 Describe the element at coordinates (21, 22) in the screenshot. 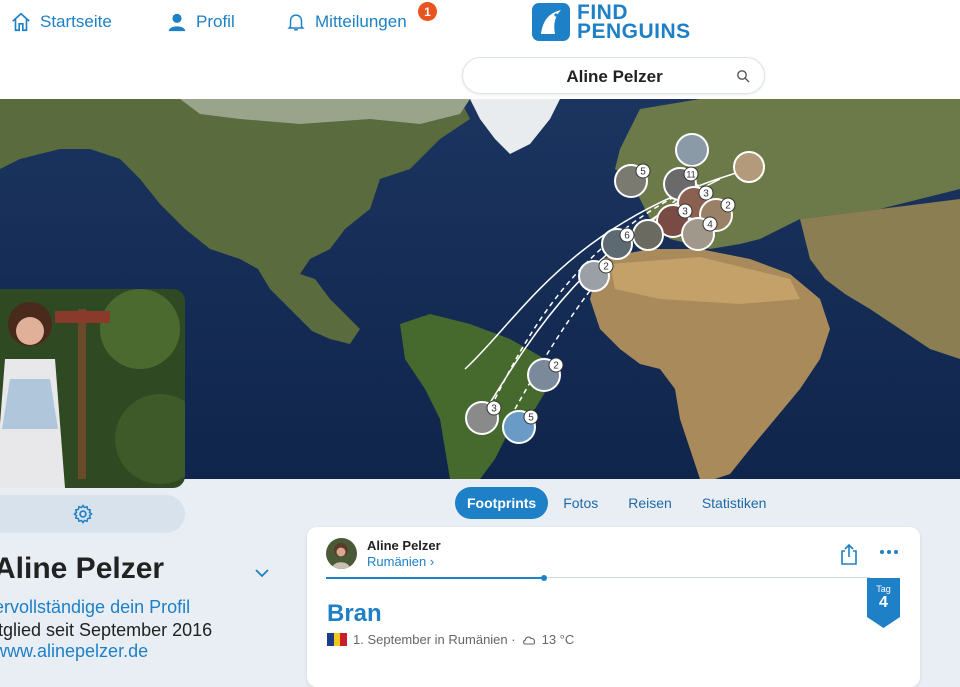

I see `home-icon` at that location.